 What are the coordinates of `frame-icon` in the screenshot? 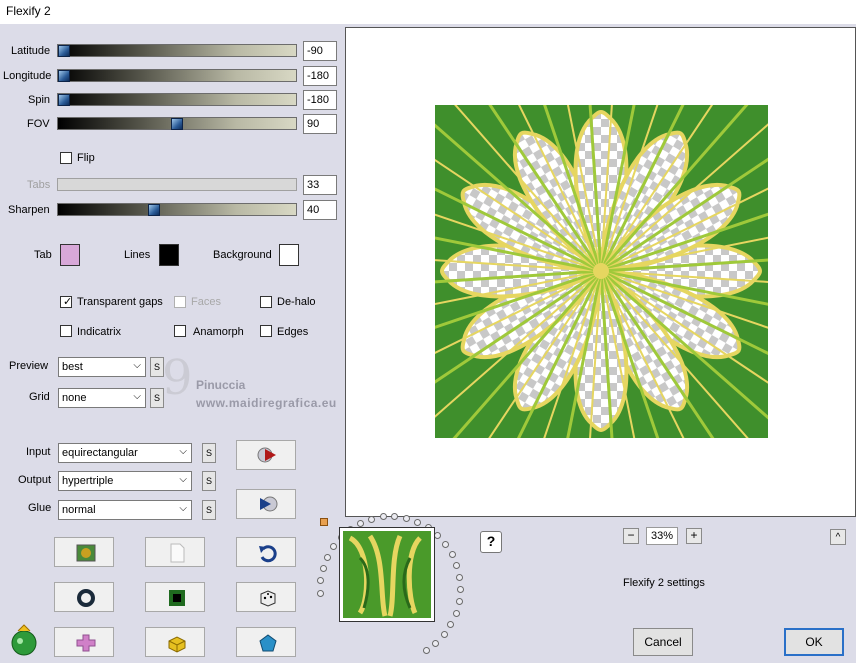 It's located at (177, 598).